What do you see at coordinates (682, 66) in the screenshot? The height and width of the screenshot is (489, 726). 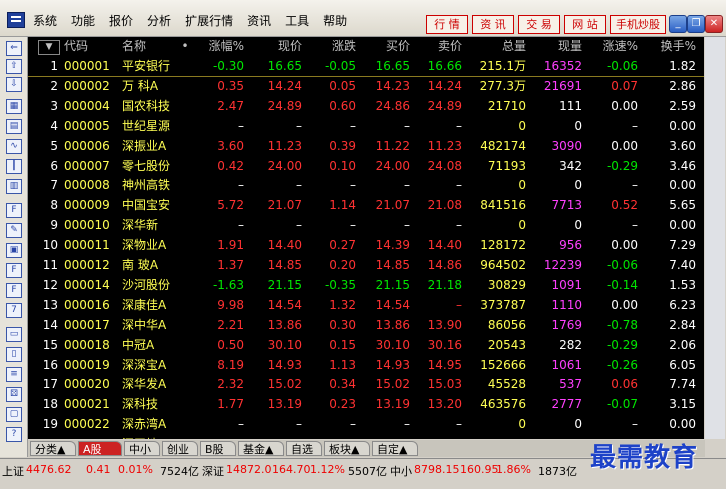 I see `cell-turn: 1.82` at bounding box center [682, 66].